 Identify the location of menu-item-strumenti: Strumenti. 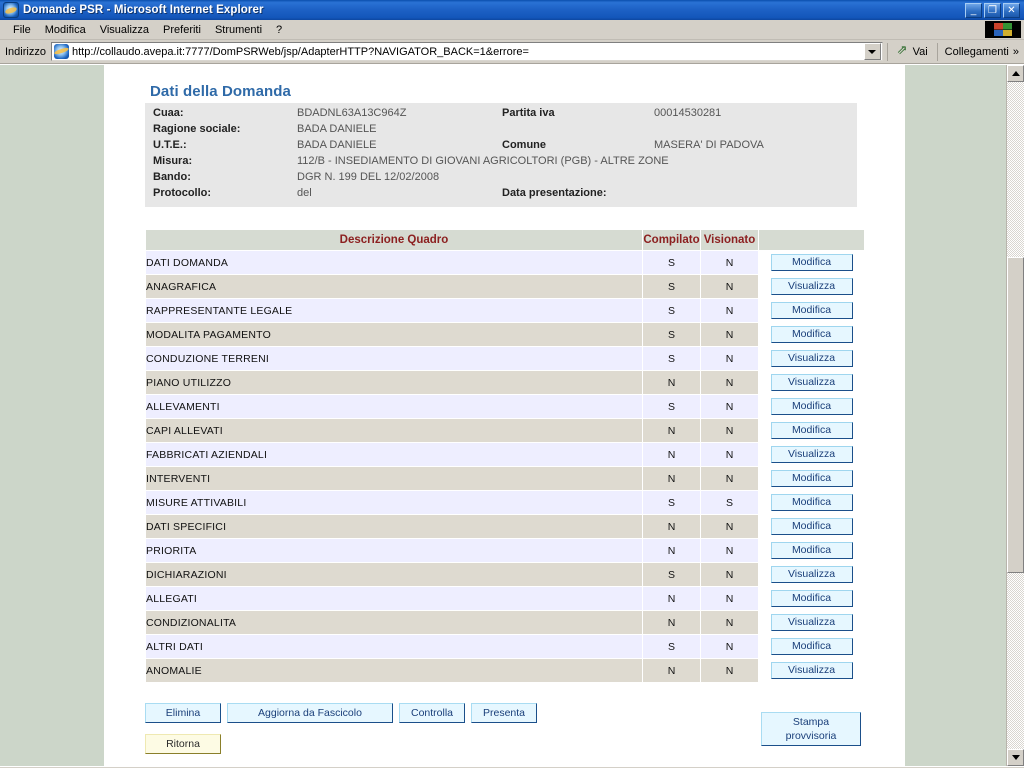
(238, 30).